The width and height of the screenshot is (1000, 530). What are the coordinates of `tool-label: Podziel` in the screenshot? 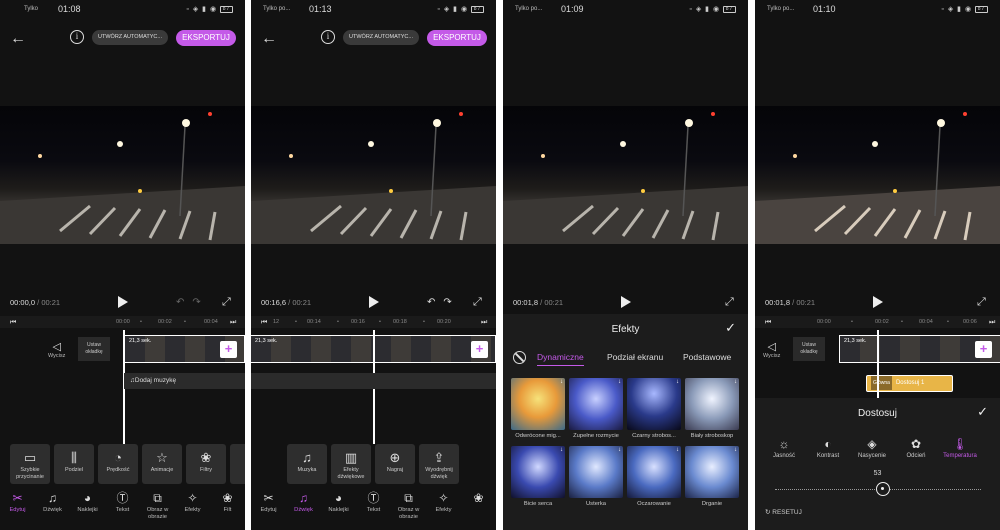 It's located at (74, 470).